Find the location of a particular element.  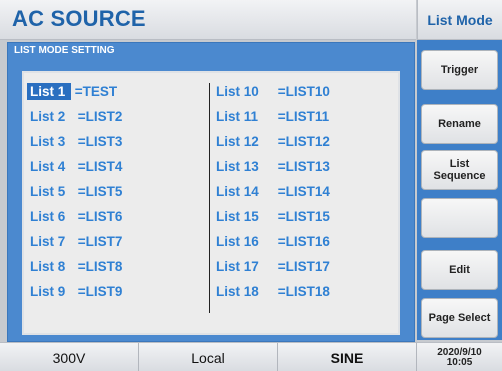

list-name: LIST9 is located at coordinates (104, 291).